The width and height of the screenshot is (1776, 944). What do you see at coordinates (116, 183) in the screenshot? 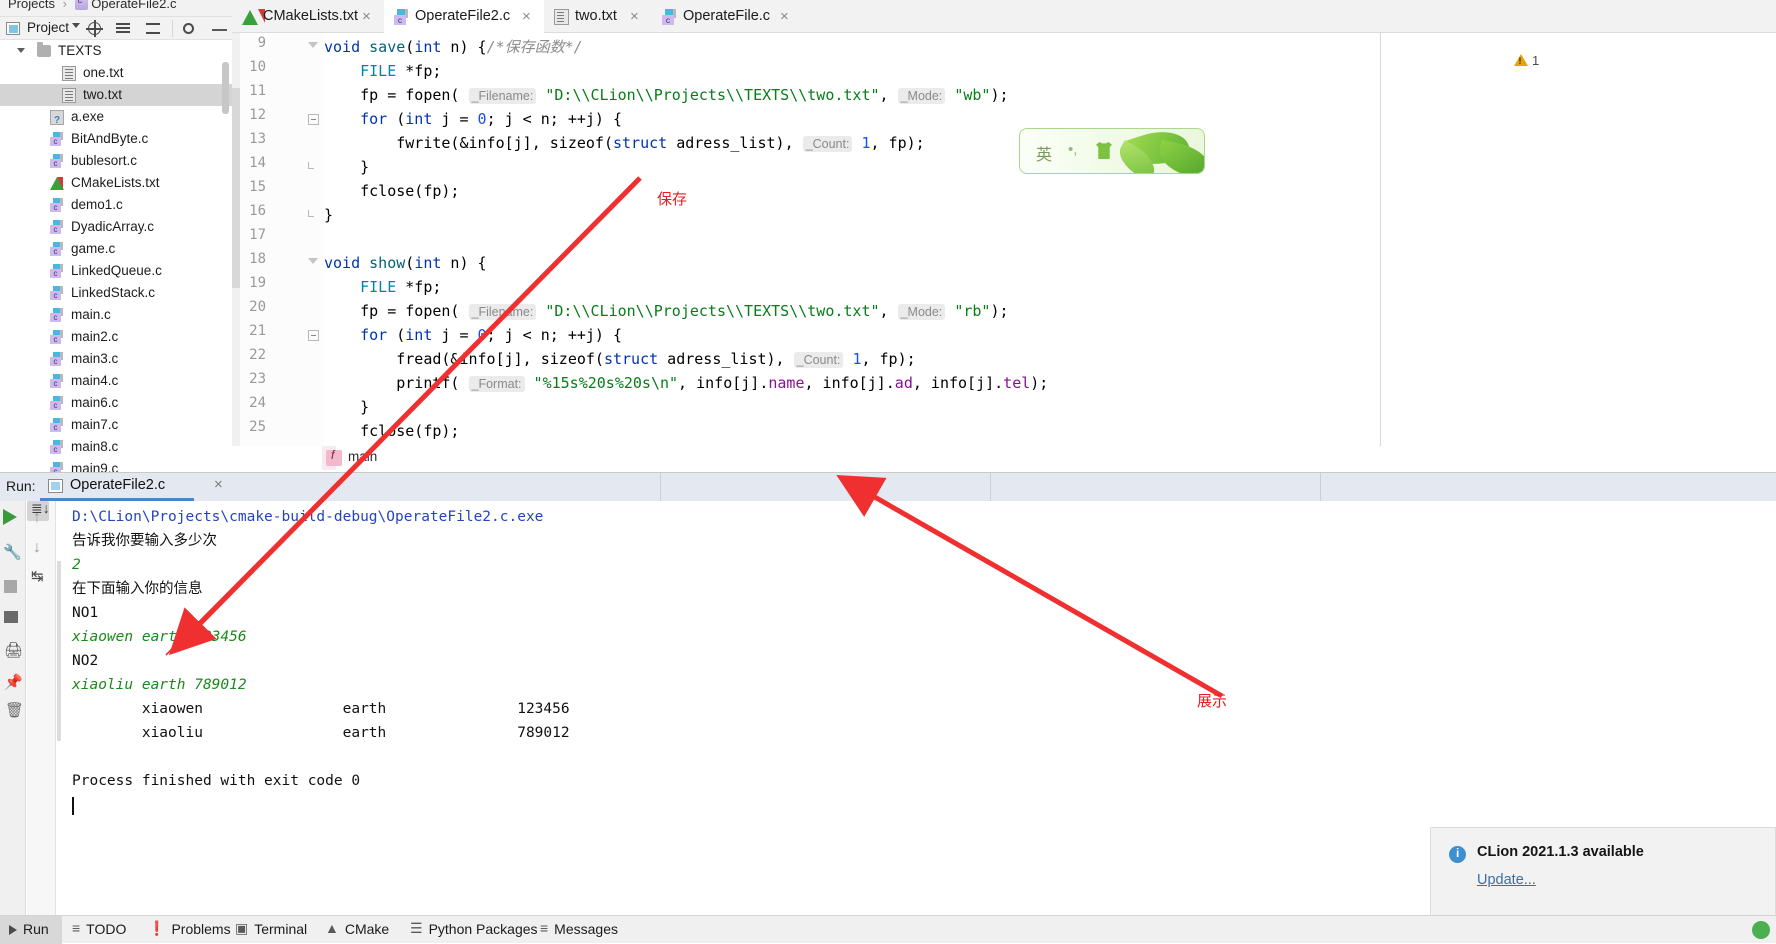
I see `tree-item-CMakeLists-txt: CMakeLists.txt` at bounding box center [116, 183].